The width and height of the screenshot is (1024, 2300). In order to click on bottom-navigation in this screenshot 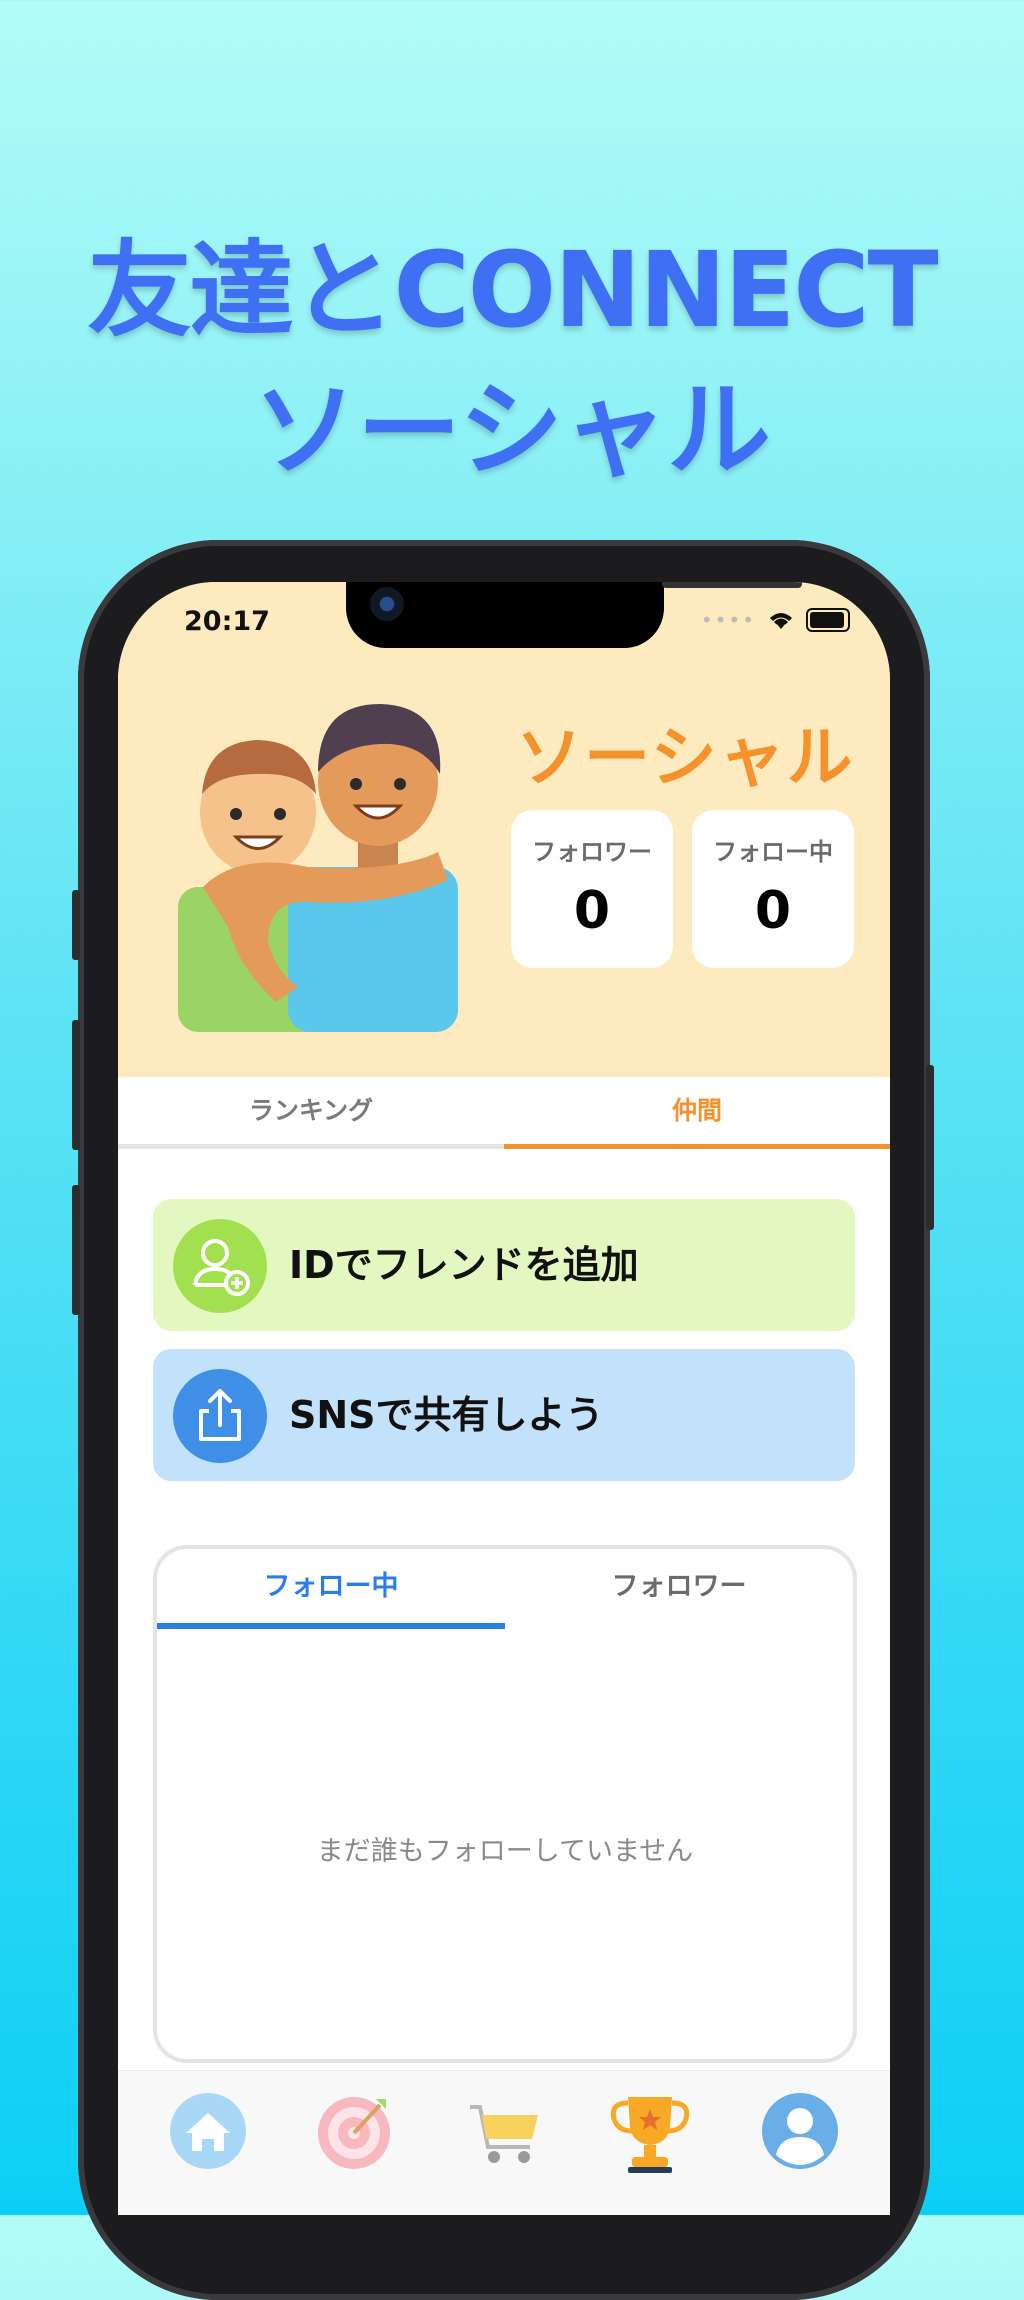, I will do `click(504, 2142)`.